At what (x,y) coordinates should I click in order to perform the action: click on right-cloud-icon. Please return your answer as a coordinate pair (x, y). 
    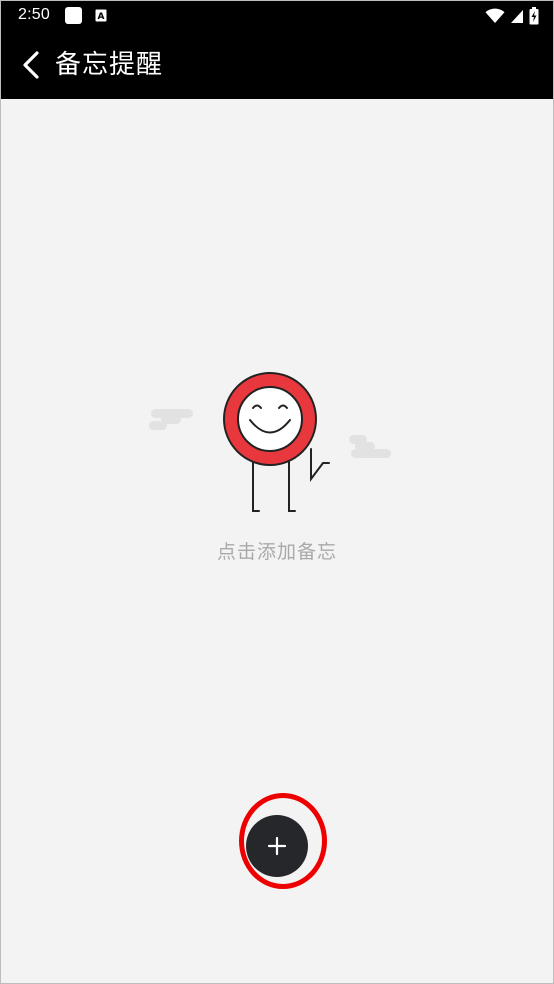
    Looking at the image, I should click on (370, 446).